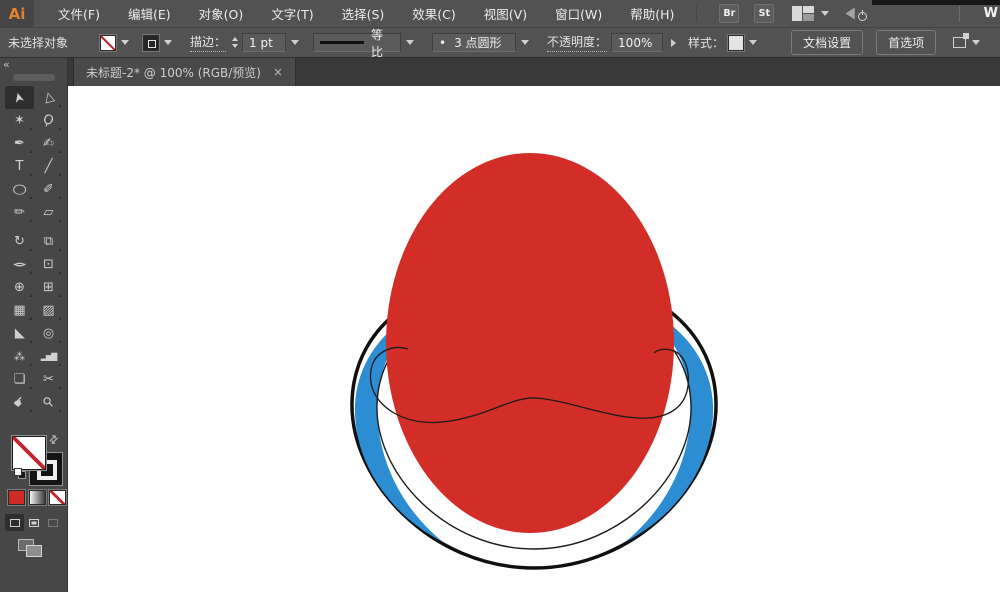 This screenshot has width=1000, height=592. What do you see at coordinates (235, 42) in the screenshot?
I see `stroke-width-stepper` at bounding box center [235, 42].